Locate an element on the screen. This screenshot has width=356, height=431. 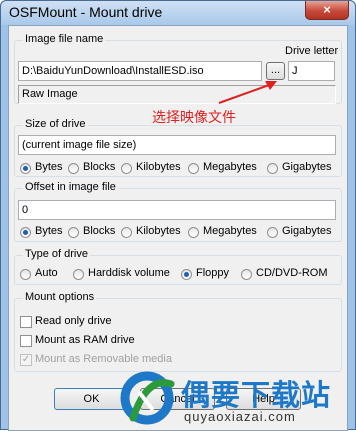
ram-drive-checkbox is located at coordinates (26, 341).